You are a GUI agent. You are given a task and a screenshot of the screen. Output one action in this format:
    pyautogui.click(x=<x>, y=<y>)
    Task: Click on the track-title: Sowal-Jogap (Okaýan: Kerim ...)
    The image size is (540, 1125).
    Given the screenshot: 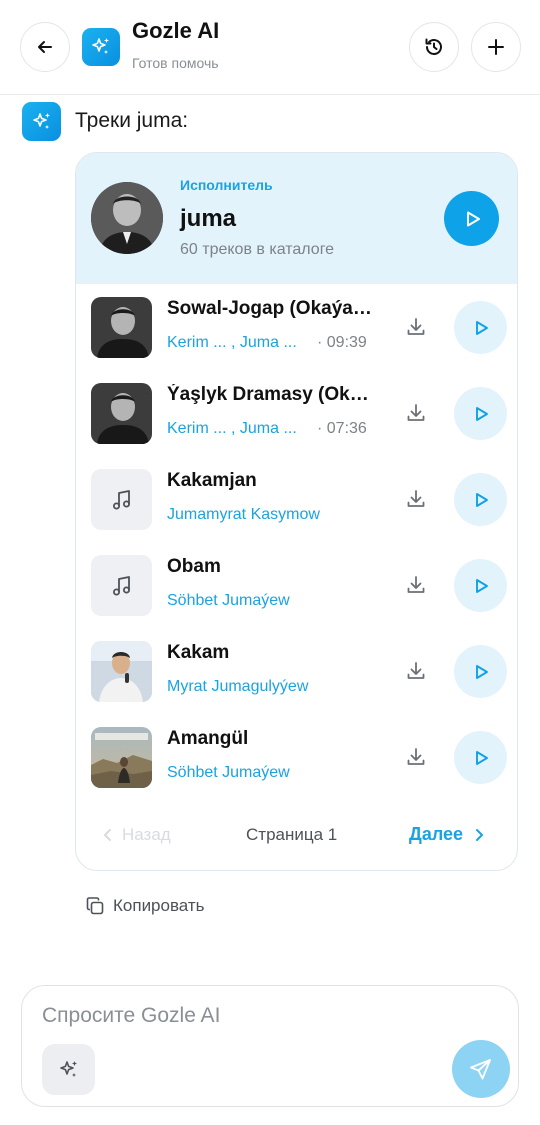 What is the action you would take?
    pyautogui.click(x=273, y=308)
    